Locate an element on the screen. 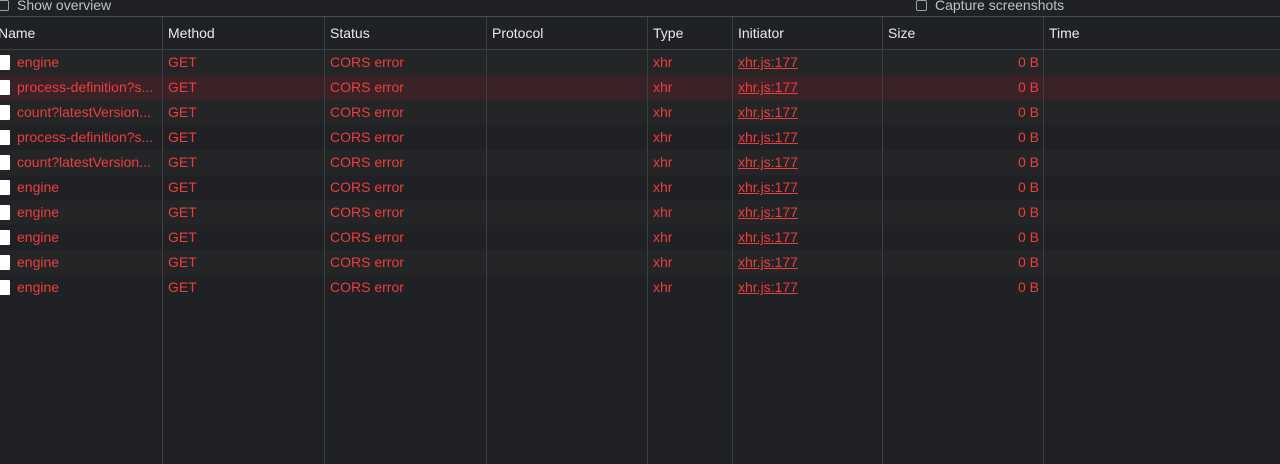 This screenshot has width=1280, height=464. capture-screenshots-label: Capture screenshots is located at coordinates (1000, 6).